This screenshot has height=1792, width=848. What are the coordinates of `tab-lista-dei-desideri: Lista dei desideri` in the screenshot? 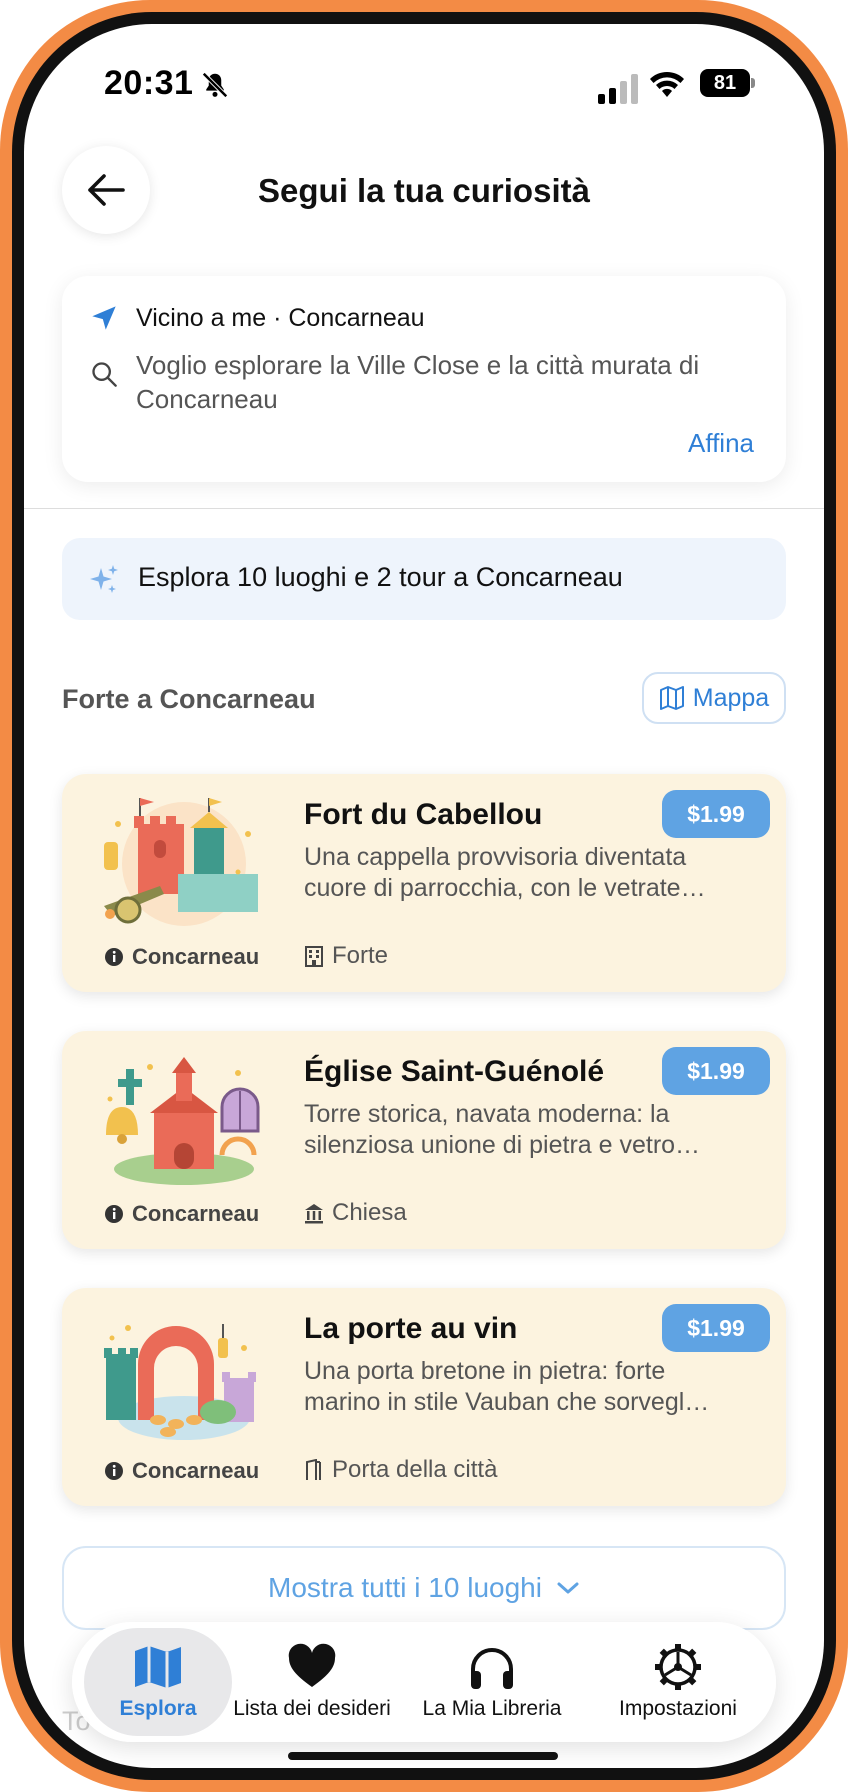 It's located at (312, 1682).